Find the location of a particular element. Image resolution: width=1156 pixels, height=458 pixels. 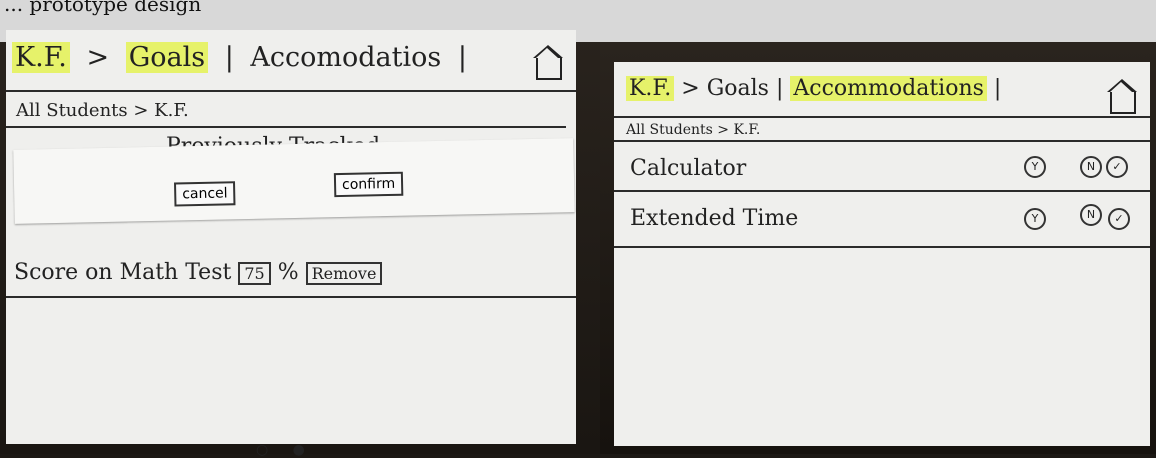

page-indicator: ○ ● is located at coordinates (285, 450).